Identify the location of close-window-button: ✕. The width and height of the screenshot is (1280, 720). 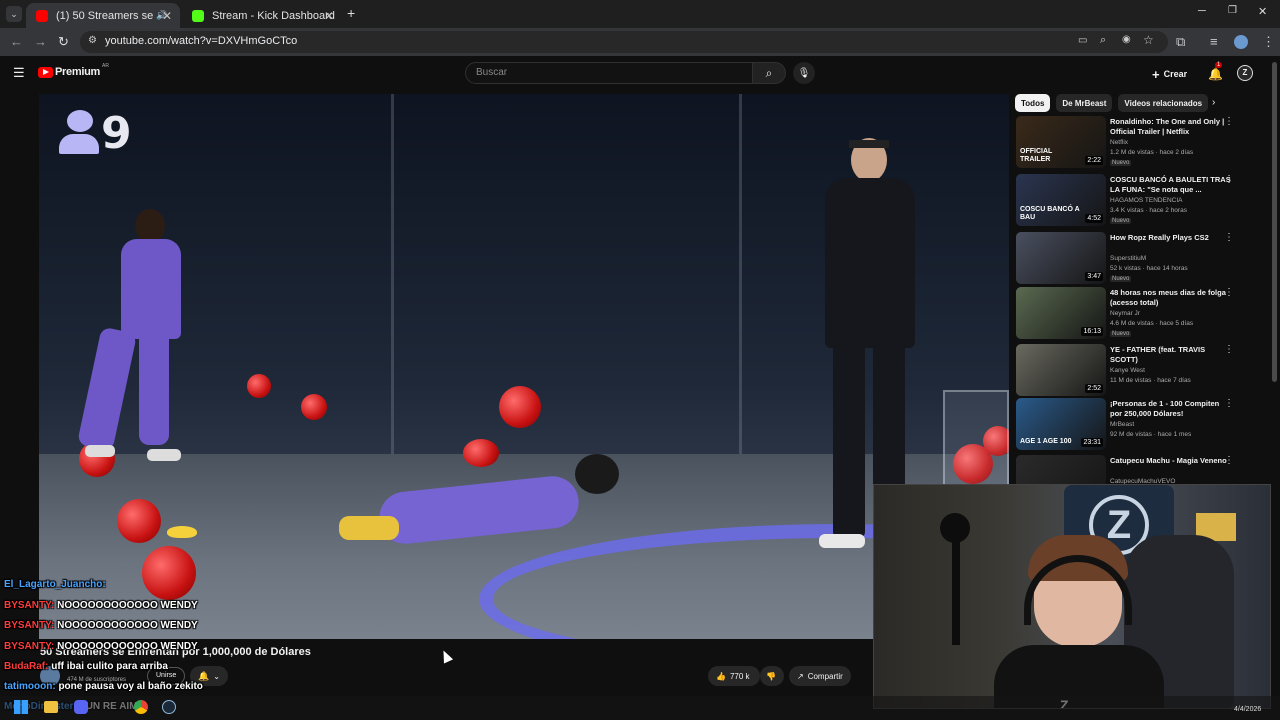
(1262, 11).